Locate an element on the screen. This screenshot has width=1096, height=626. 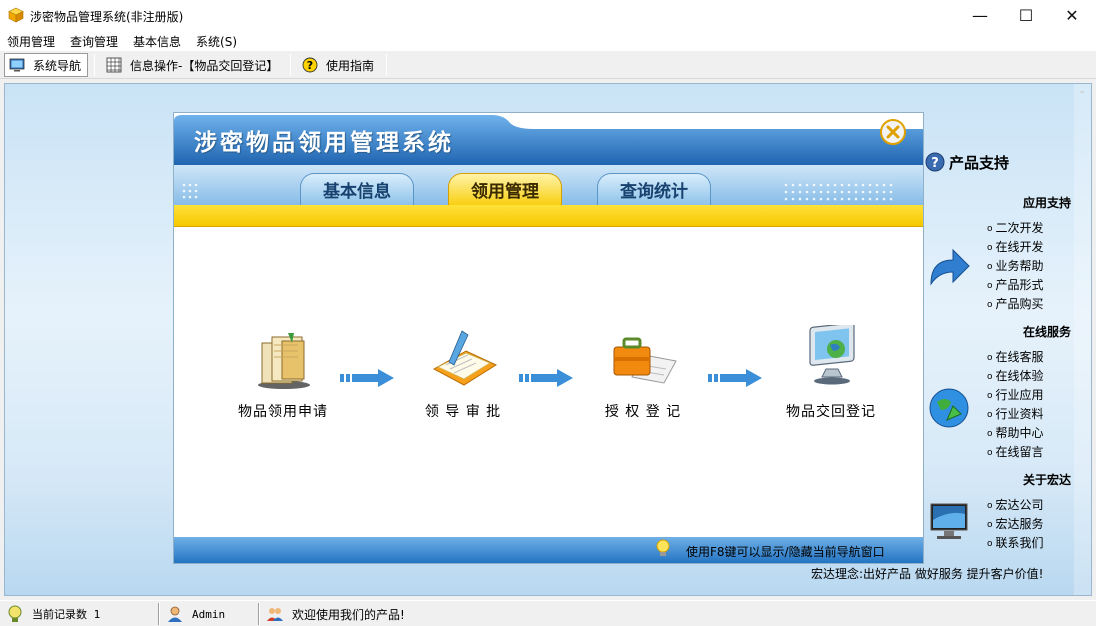
users-group-icon is located at coordinates (275, 614).